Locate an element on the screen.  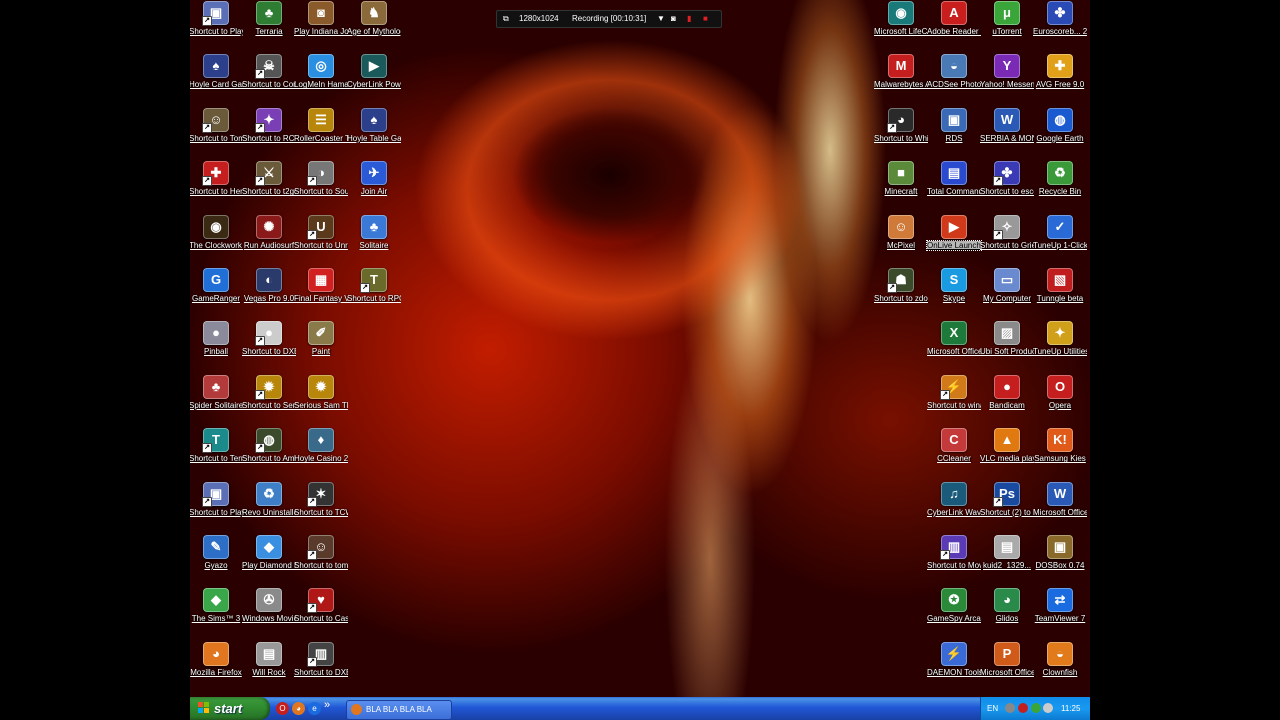
desktop-icon: ◕ Mozilla Firefox is located at coordinates (216, 667).